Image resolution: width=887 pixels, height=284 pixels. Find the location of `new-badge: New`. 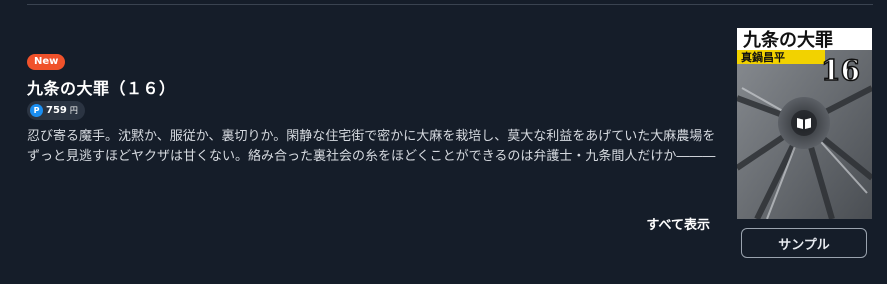

new-badge: New is located at coordinates (46, 62).